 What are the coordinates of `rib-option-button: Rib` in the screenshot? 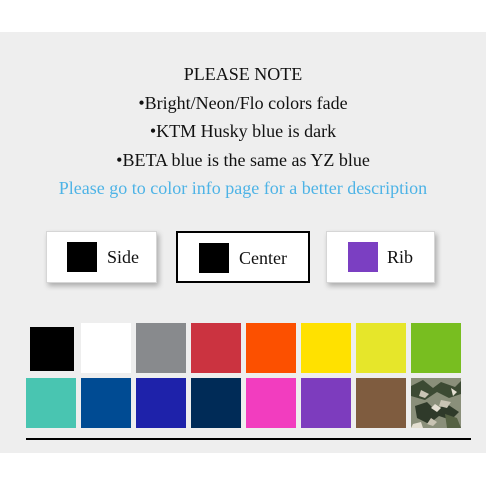 It's located at (380, 257).